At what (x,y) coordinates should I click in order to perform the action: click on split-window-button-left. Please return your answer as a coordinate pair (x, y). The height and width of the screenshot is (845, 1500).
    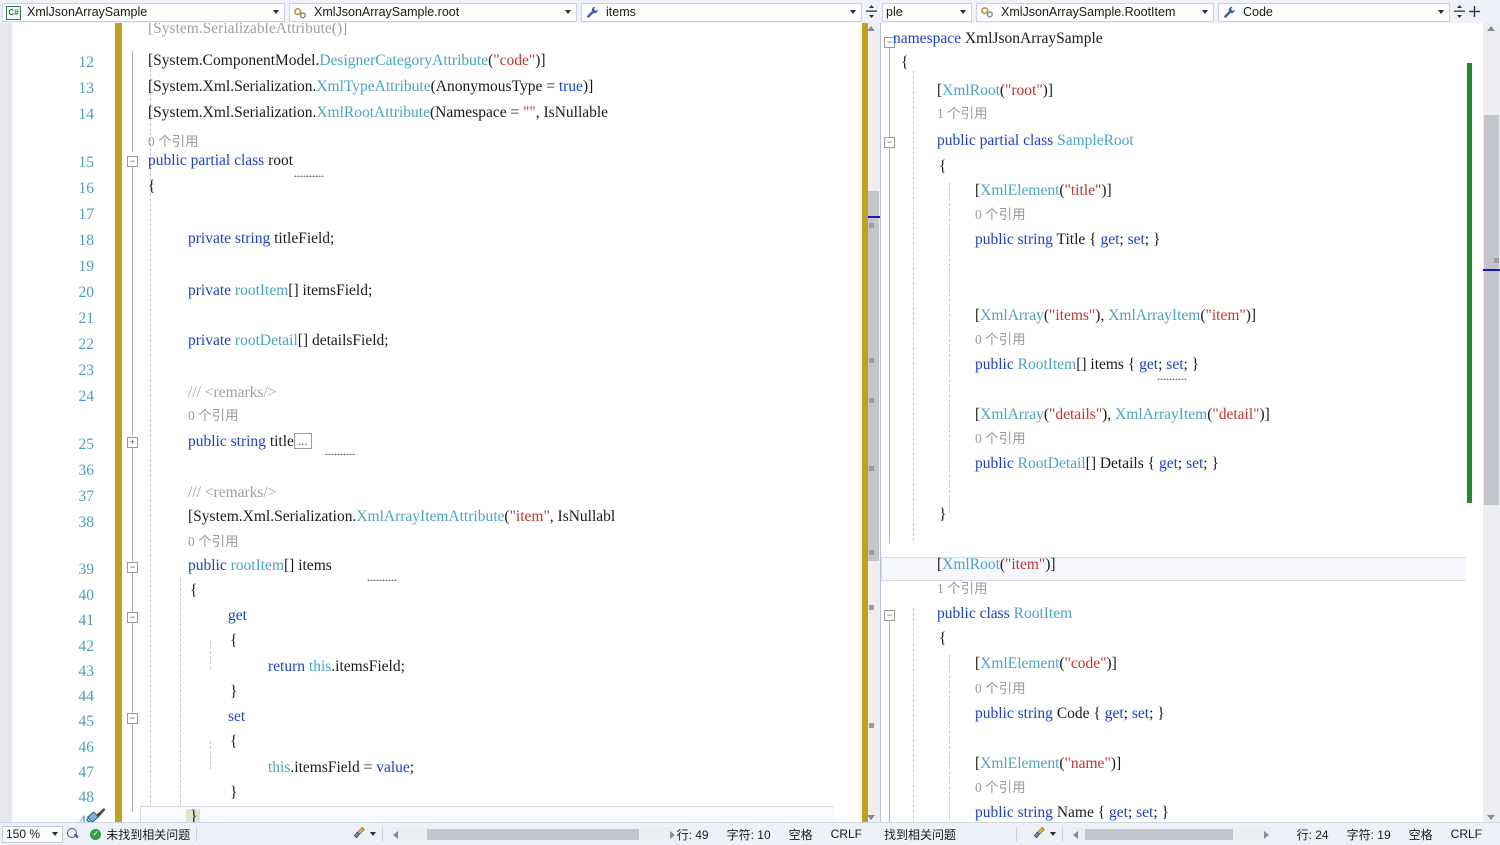
    Looking at the image, I should click on (871, 11).